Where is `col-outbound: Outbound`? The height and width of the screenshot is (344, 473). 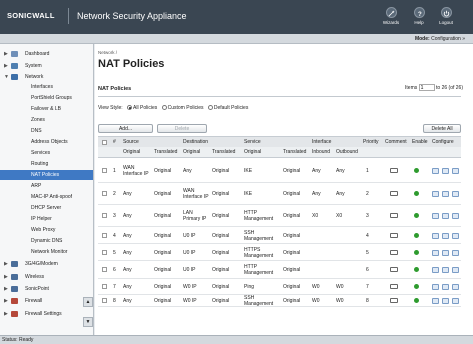
col-outbound: Outbound is located at coordinates (347, 152).